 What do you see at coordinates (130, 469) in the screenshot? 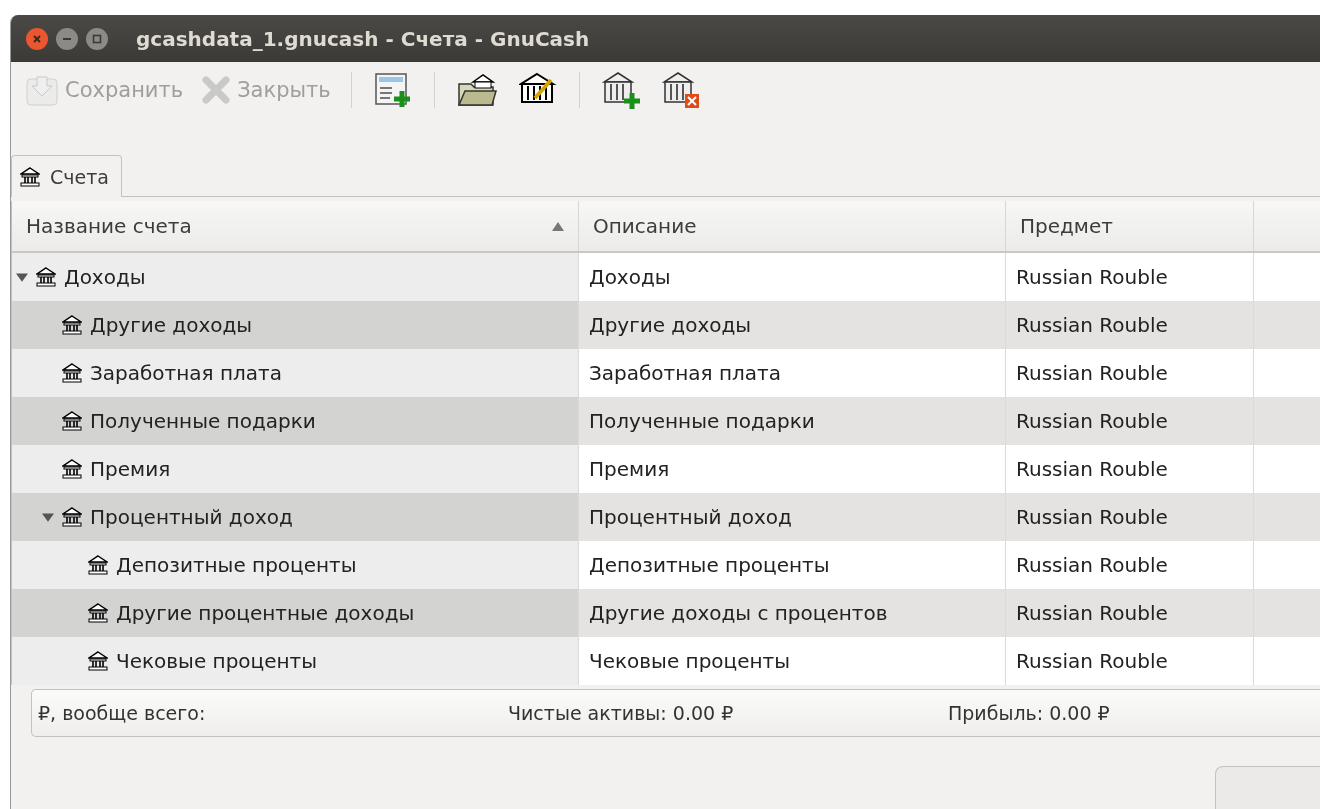
I see `account-name: Премия` at bounding box center [130, 469].